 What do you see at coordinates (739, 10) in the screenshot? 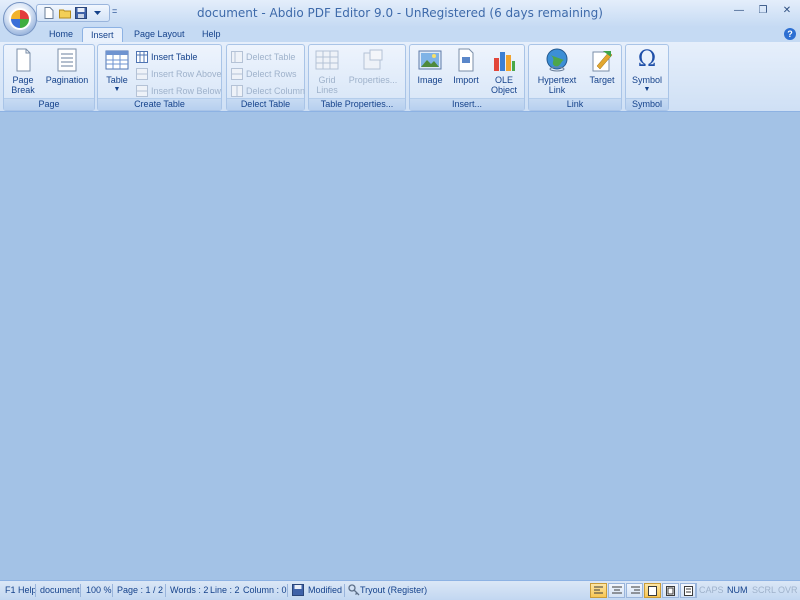
I see `minimize-icon: —` at bounding box center [739, 10].